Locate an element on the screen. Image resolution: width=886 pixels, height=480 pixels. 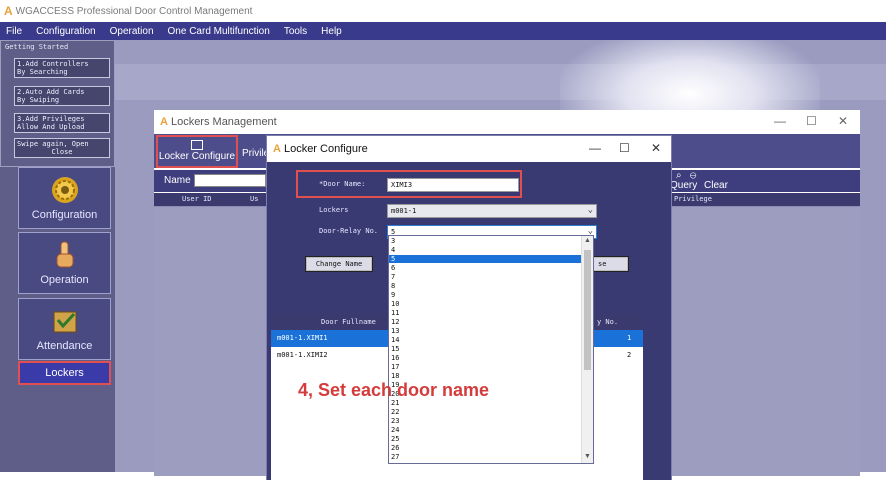
menu-file: File is located at coordinates (14, 31).